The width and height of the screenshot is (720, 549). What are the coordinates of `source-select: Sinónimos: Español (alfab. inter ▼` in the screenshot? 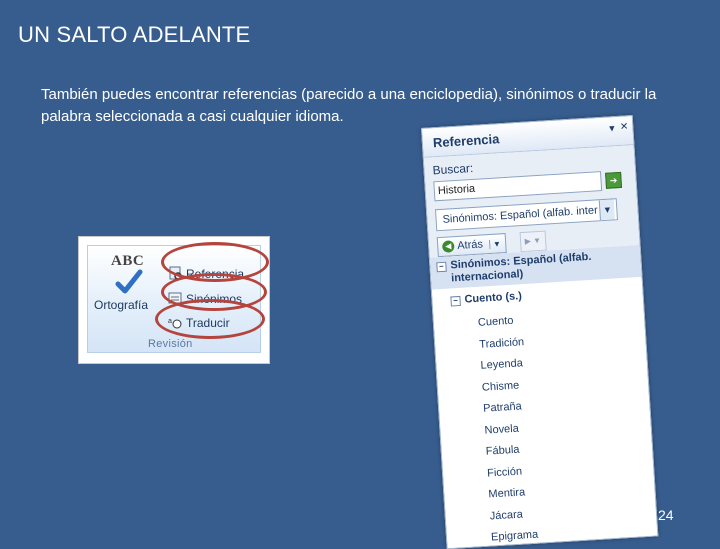 It's located at (526, 215).